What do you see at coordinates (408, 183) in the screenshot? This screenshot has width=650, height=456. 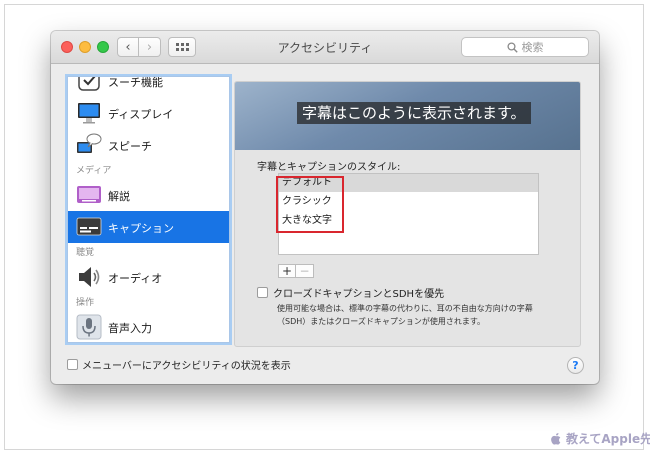 I see `style-item-default: デフォルト` at bounding box center [408, 183].